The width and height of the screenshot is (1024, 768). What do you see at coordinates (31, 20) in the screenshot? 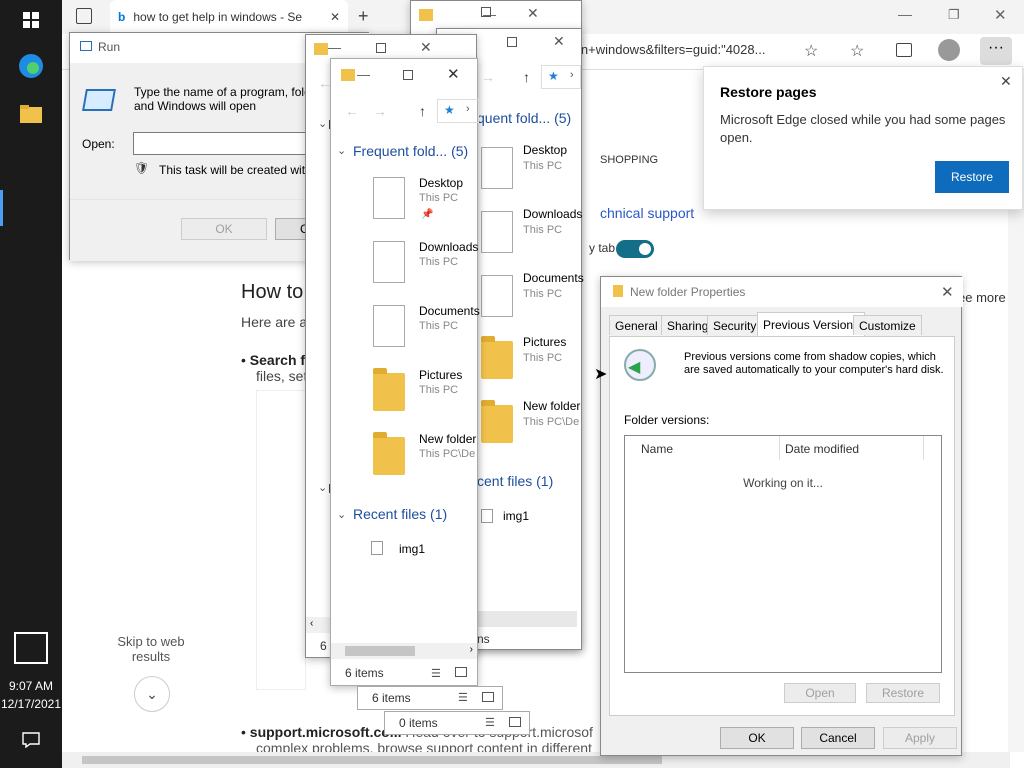
I see `start-button` at bounding box center [31, 20].